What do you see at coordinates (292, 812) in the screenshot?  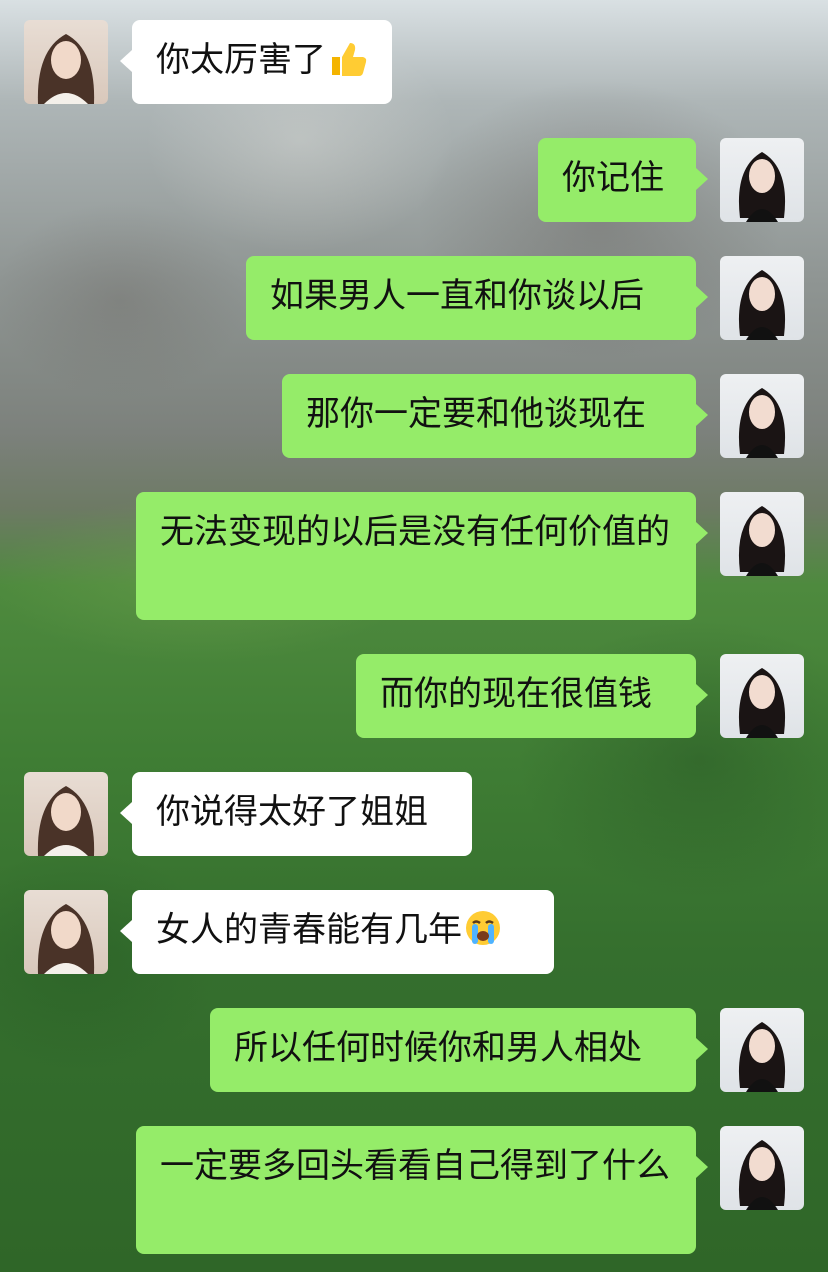 I see `message-text: 你说得太好了姐姐` at bounding box center [292, 812].